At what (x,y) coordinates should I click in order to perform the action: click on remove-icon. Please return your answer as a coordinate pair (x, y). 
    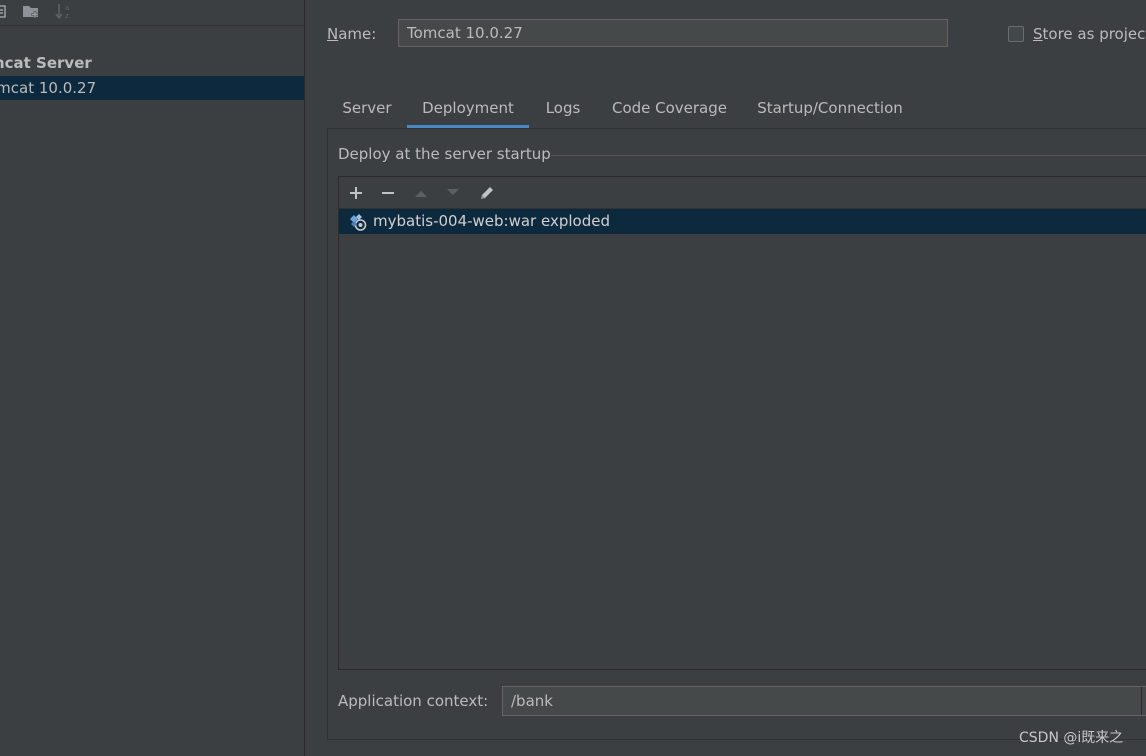
    Looking at the image, I should click on (388, 193).